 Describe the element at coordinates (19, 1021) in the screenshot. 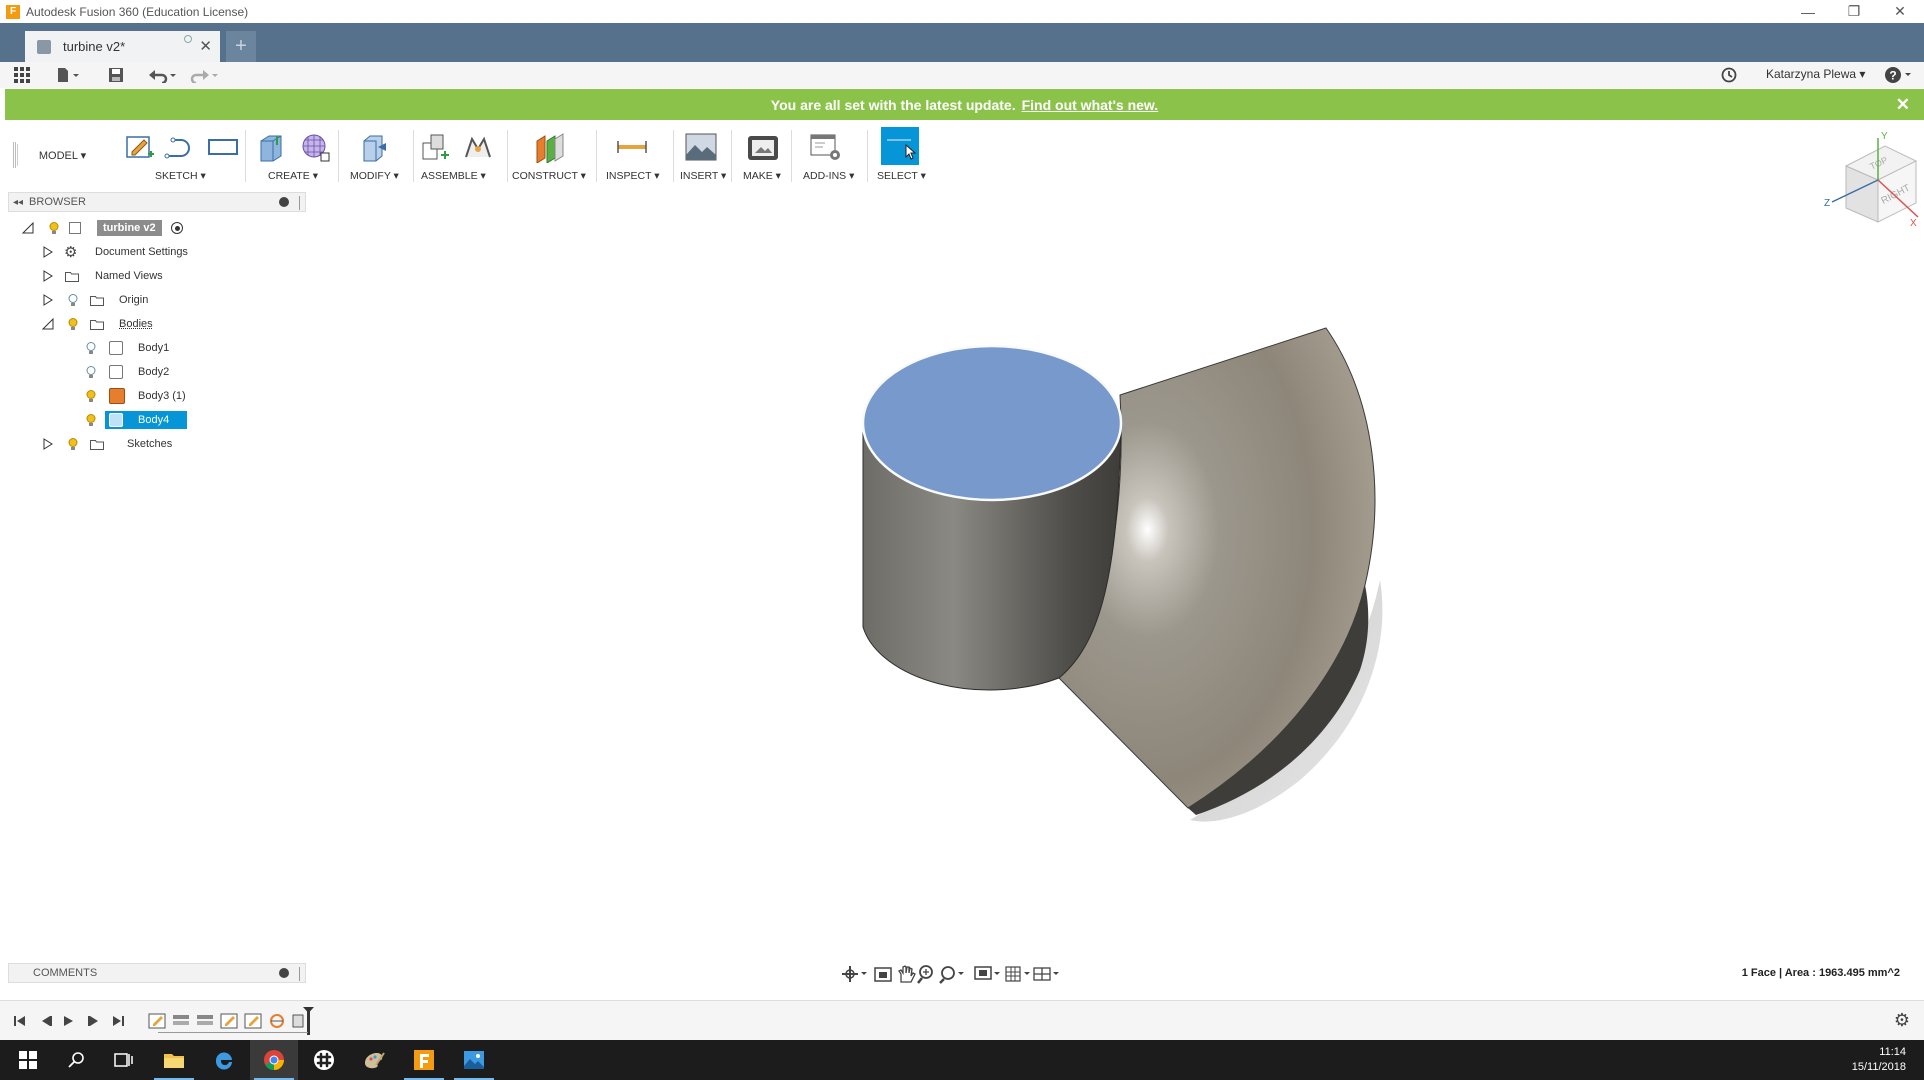

I see `go-to-start-icon` at that location.